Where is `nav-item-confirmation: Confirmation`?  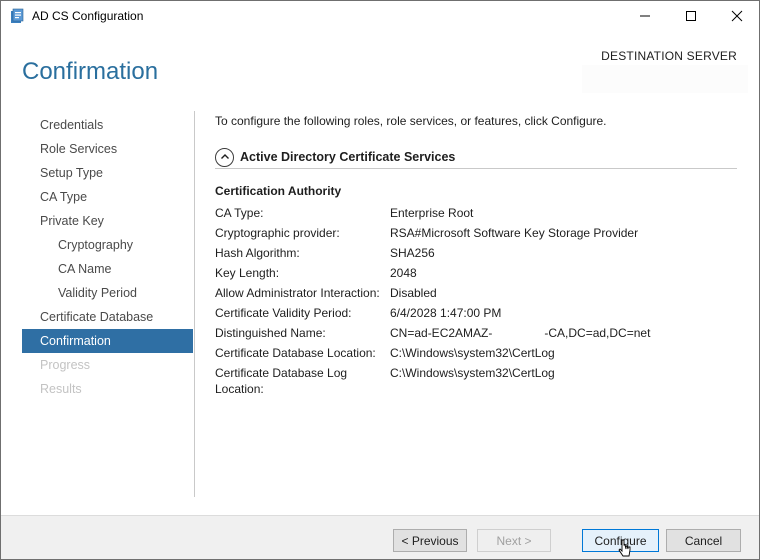 nav-item-confirmation: Confirmation is located at coordinates (107, 341).